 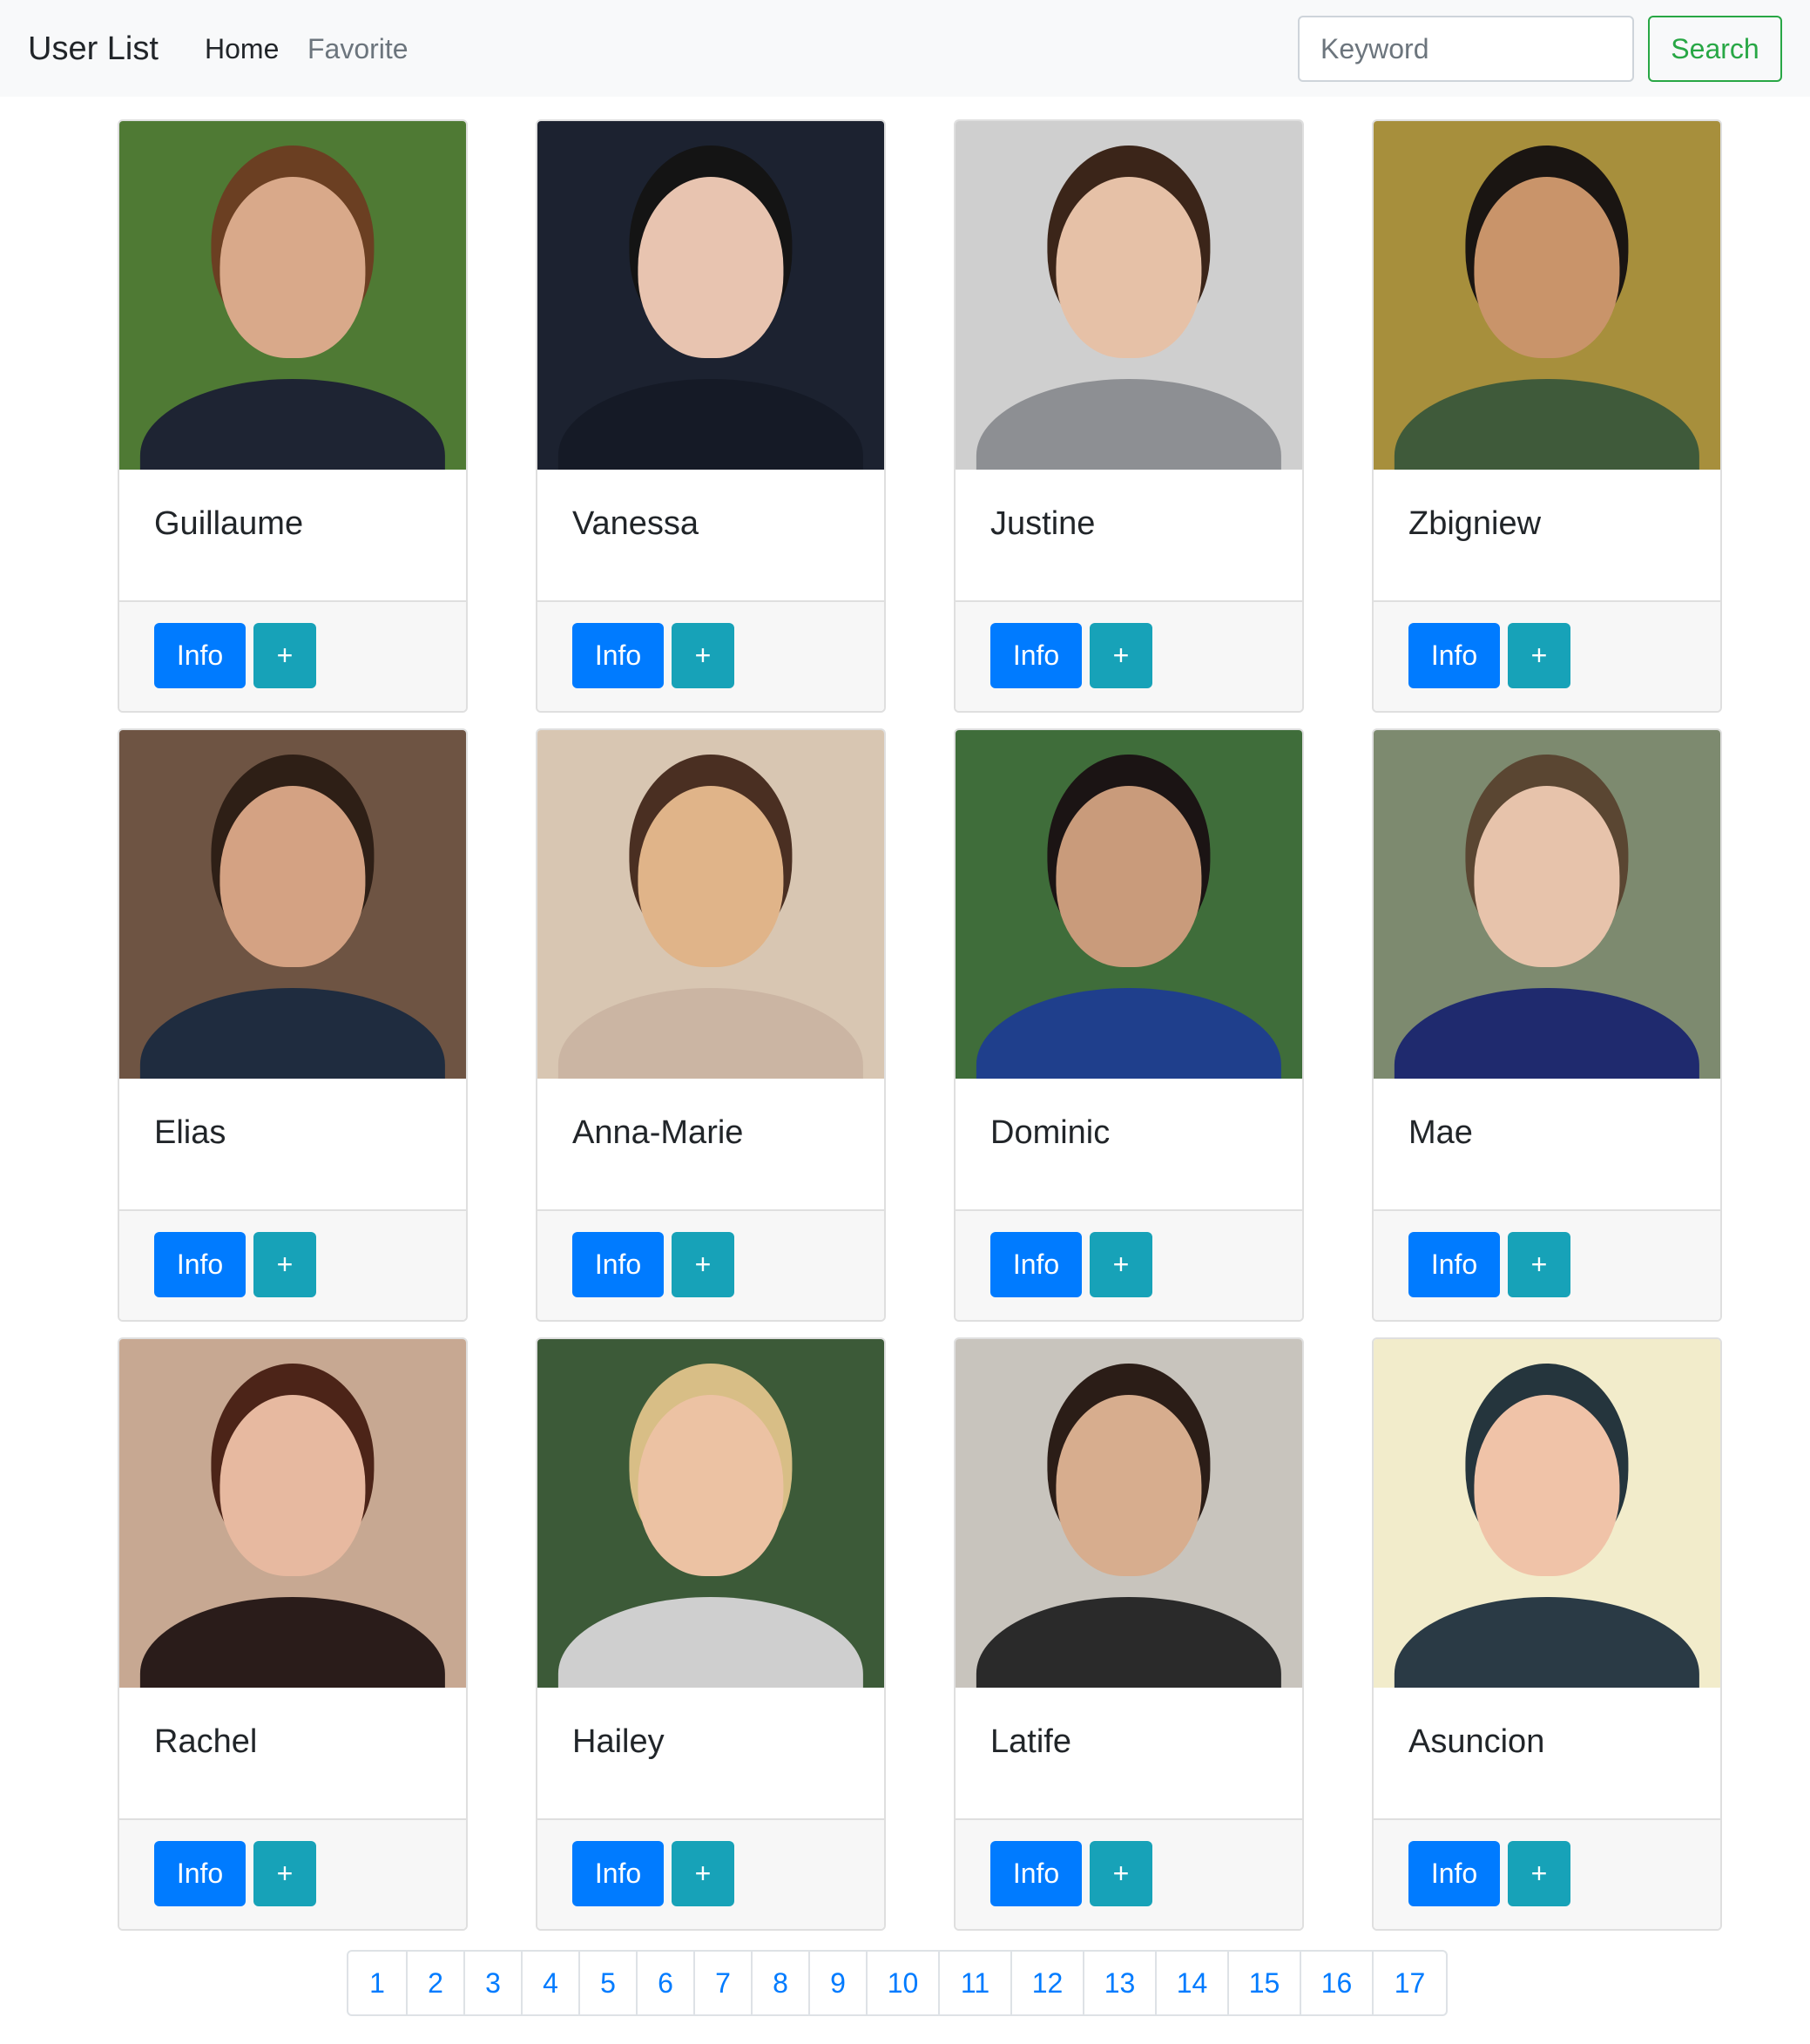 I want to click on card-body: Guillaume, so click(x=292, y=536).